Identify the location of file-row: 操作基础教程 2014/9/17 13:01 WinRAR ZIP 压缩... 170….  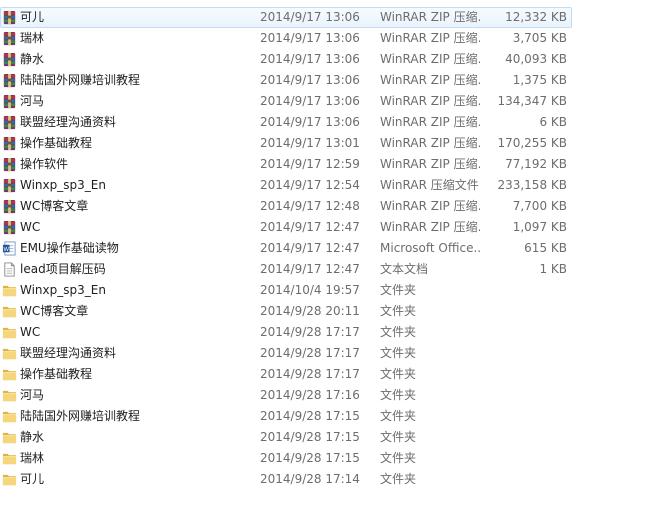
(324, 143).